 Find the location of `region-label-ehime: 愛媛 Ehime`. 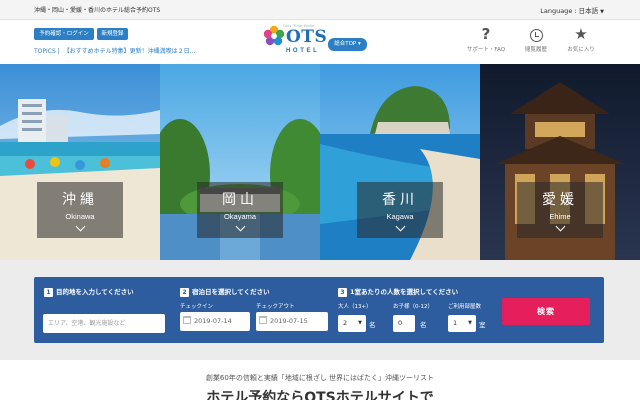

region-label-ehime: 愛媛 Ehime is located at coordinates (560, 210).